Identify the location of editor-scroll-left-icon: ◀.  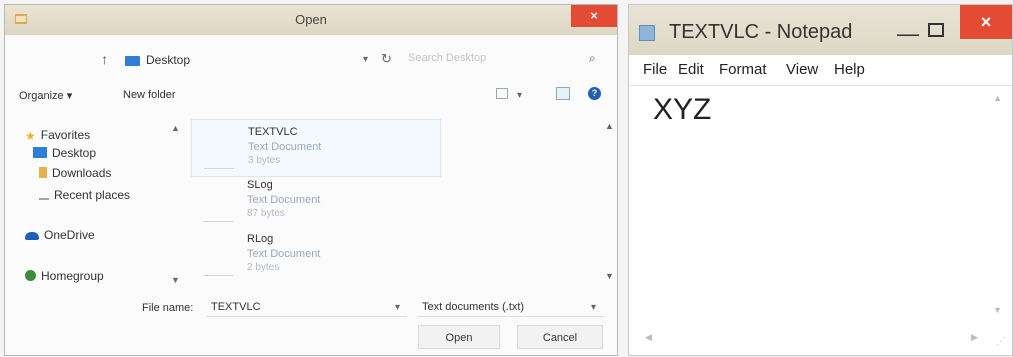
(648, 337).